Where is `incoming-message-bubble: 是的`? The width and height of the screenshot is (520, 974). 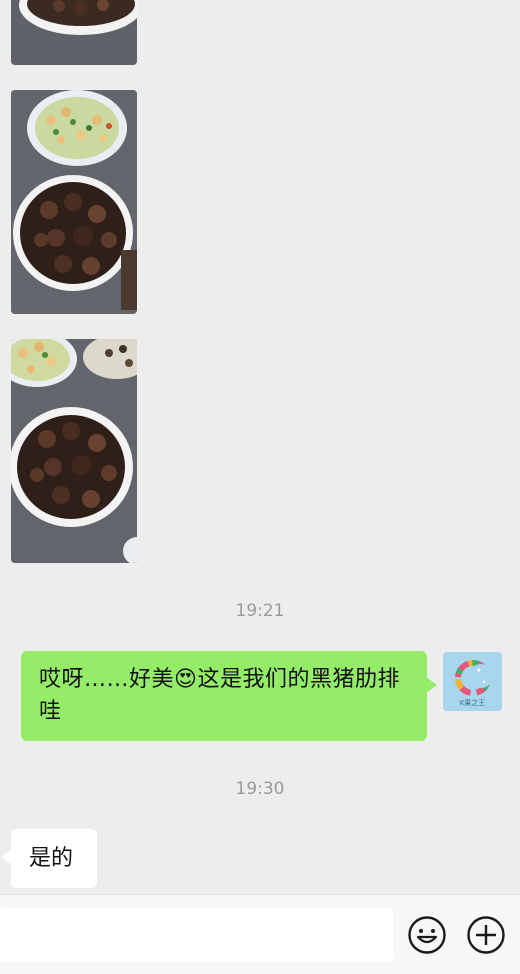
incoming-message-bubble: 是的 is located at coordinates (49, 858).